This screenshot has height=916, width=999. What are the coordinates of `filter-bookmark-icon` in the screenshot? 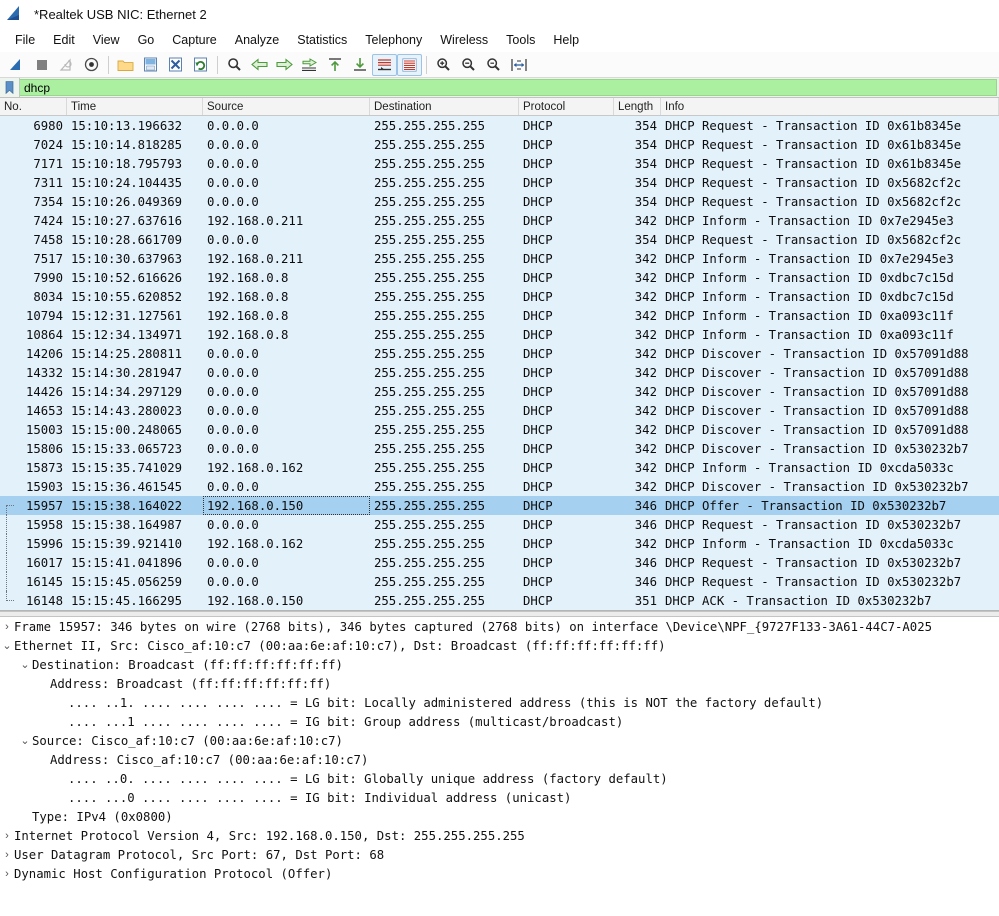 It's located at (10, 87).